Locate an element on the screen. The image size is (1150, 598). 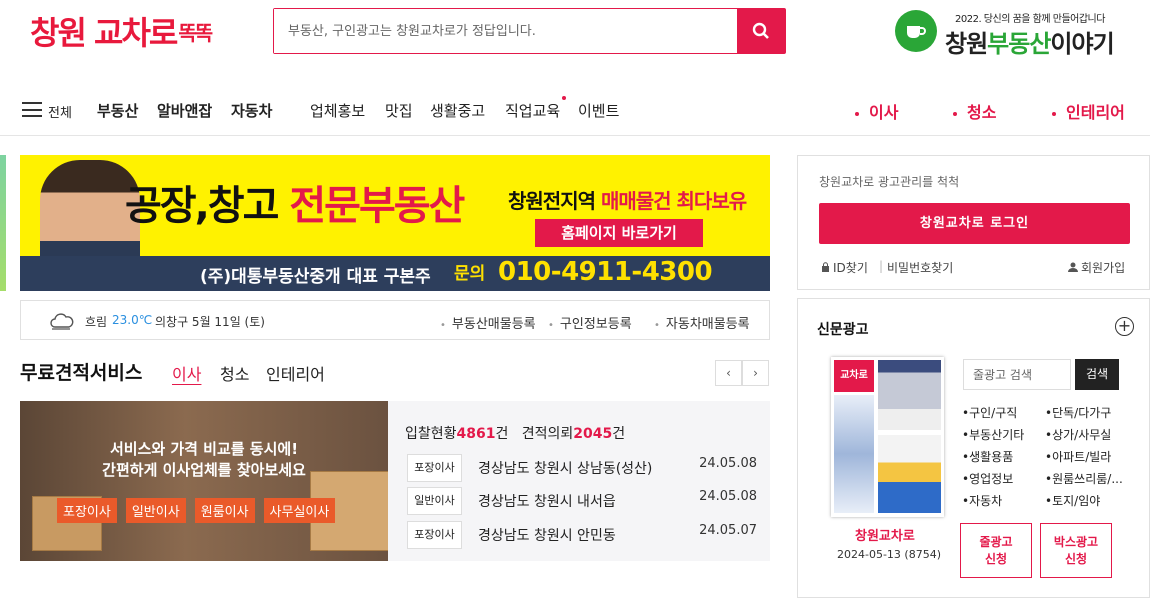
list-item: 포장이사 경상남도 창원시 상남동(성산) 24.05.08 is located at coordinates (583, 468).